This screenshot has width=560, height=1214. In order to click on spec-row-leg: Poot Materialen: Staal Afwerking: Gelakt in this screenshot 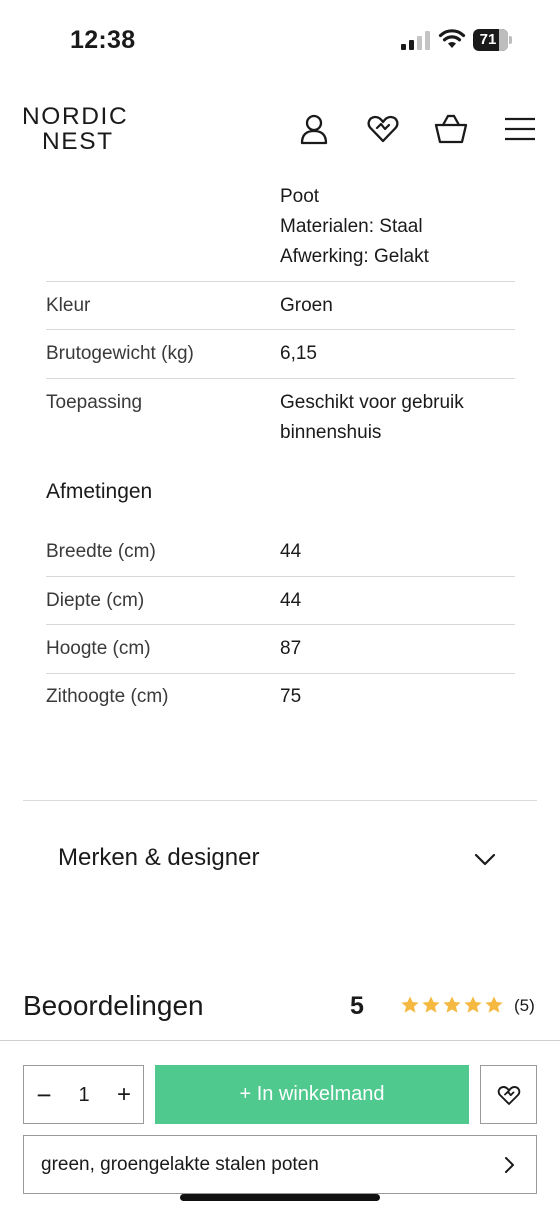, I will do `click(280, 227)`.